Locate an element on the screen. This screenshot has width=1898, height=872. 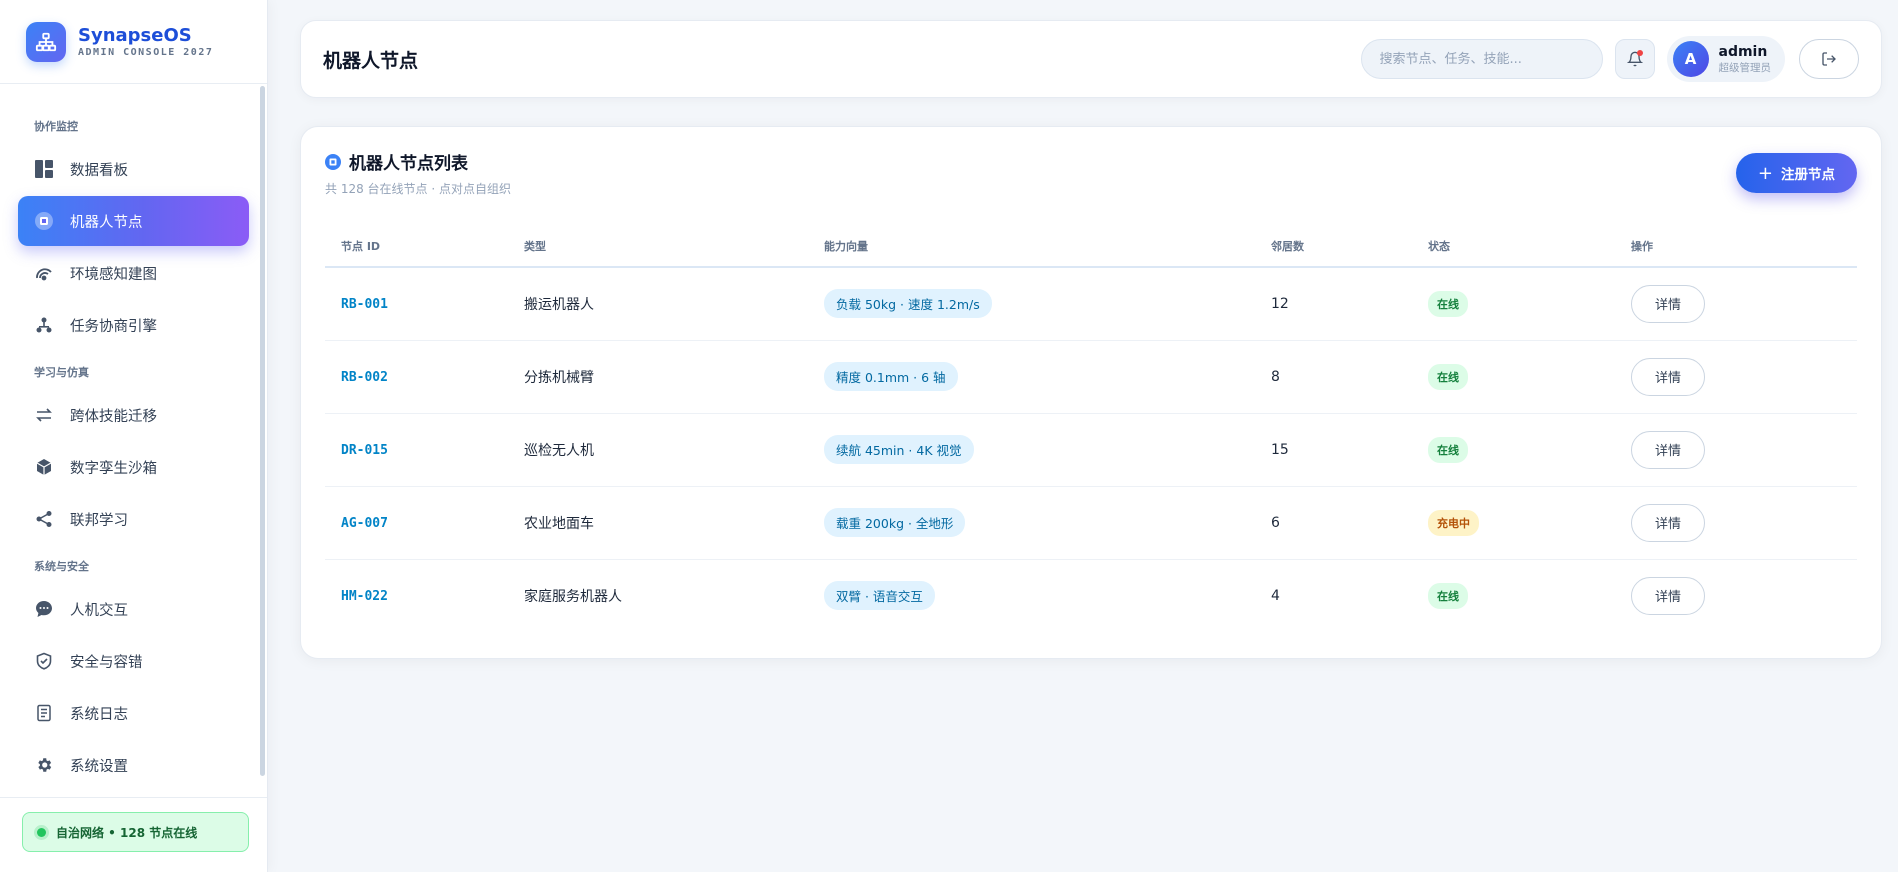
table-header-row: 节点 ID 类型 能力向量 邻居数 状态 操作 is located at coordinates (1091, 246).